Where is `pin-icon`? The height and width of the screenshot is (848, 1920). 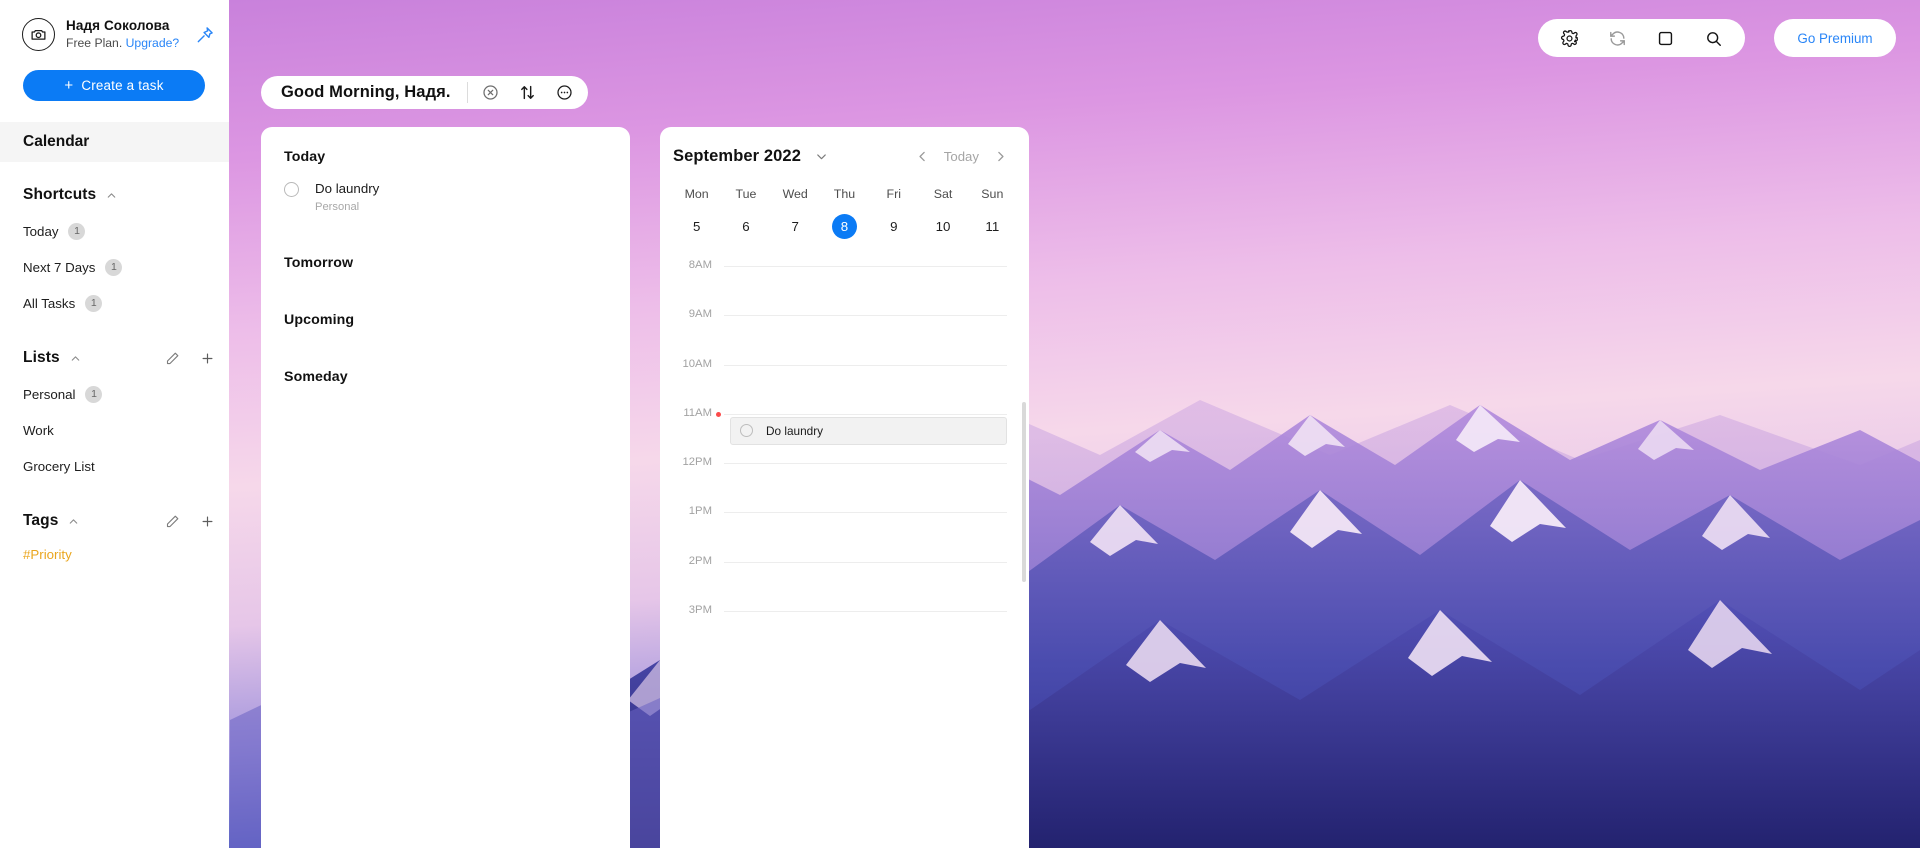 pin-icon is located at coordinates (205, 34).